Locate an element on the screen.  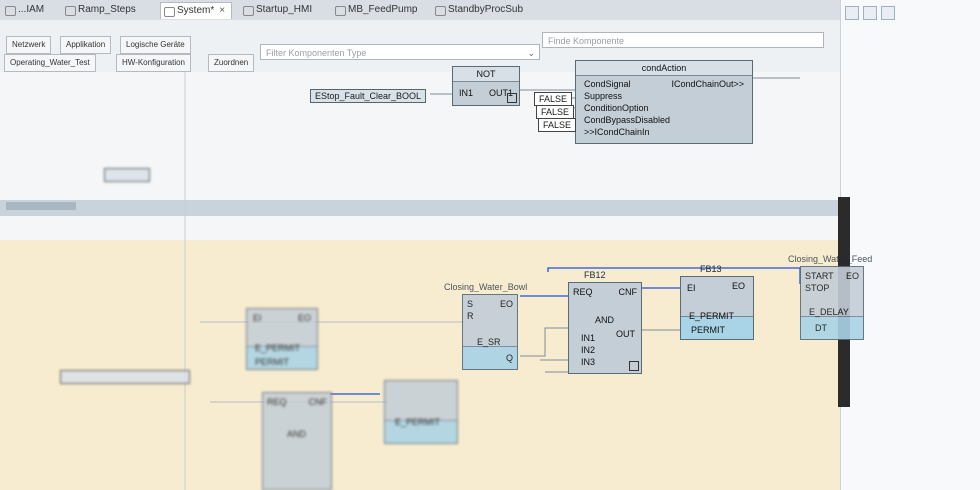
filter-components-input: Filter Komponenten Type ⌄ is located at coordinates (400, 52).